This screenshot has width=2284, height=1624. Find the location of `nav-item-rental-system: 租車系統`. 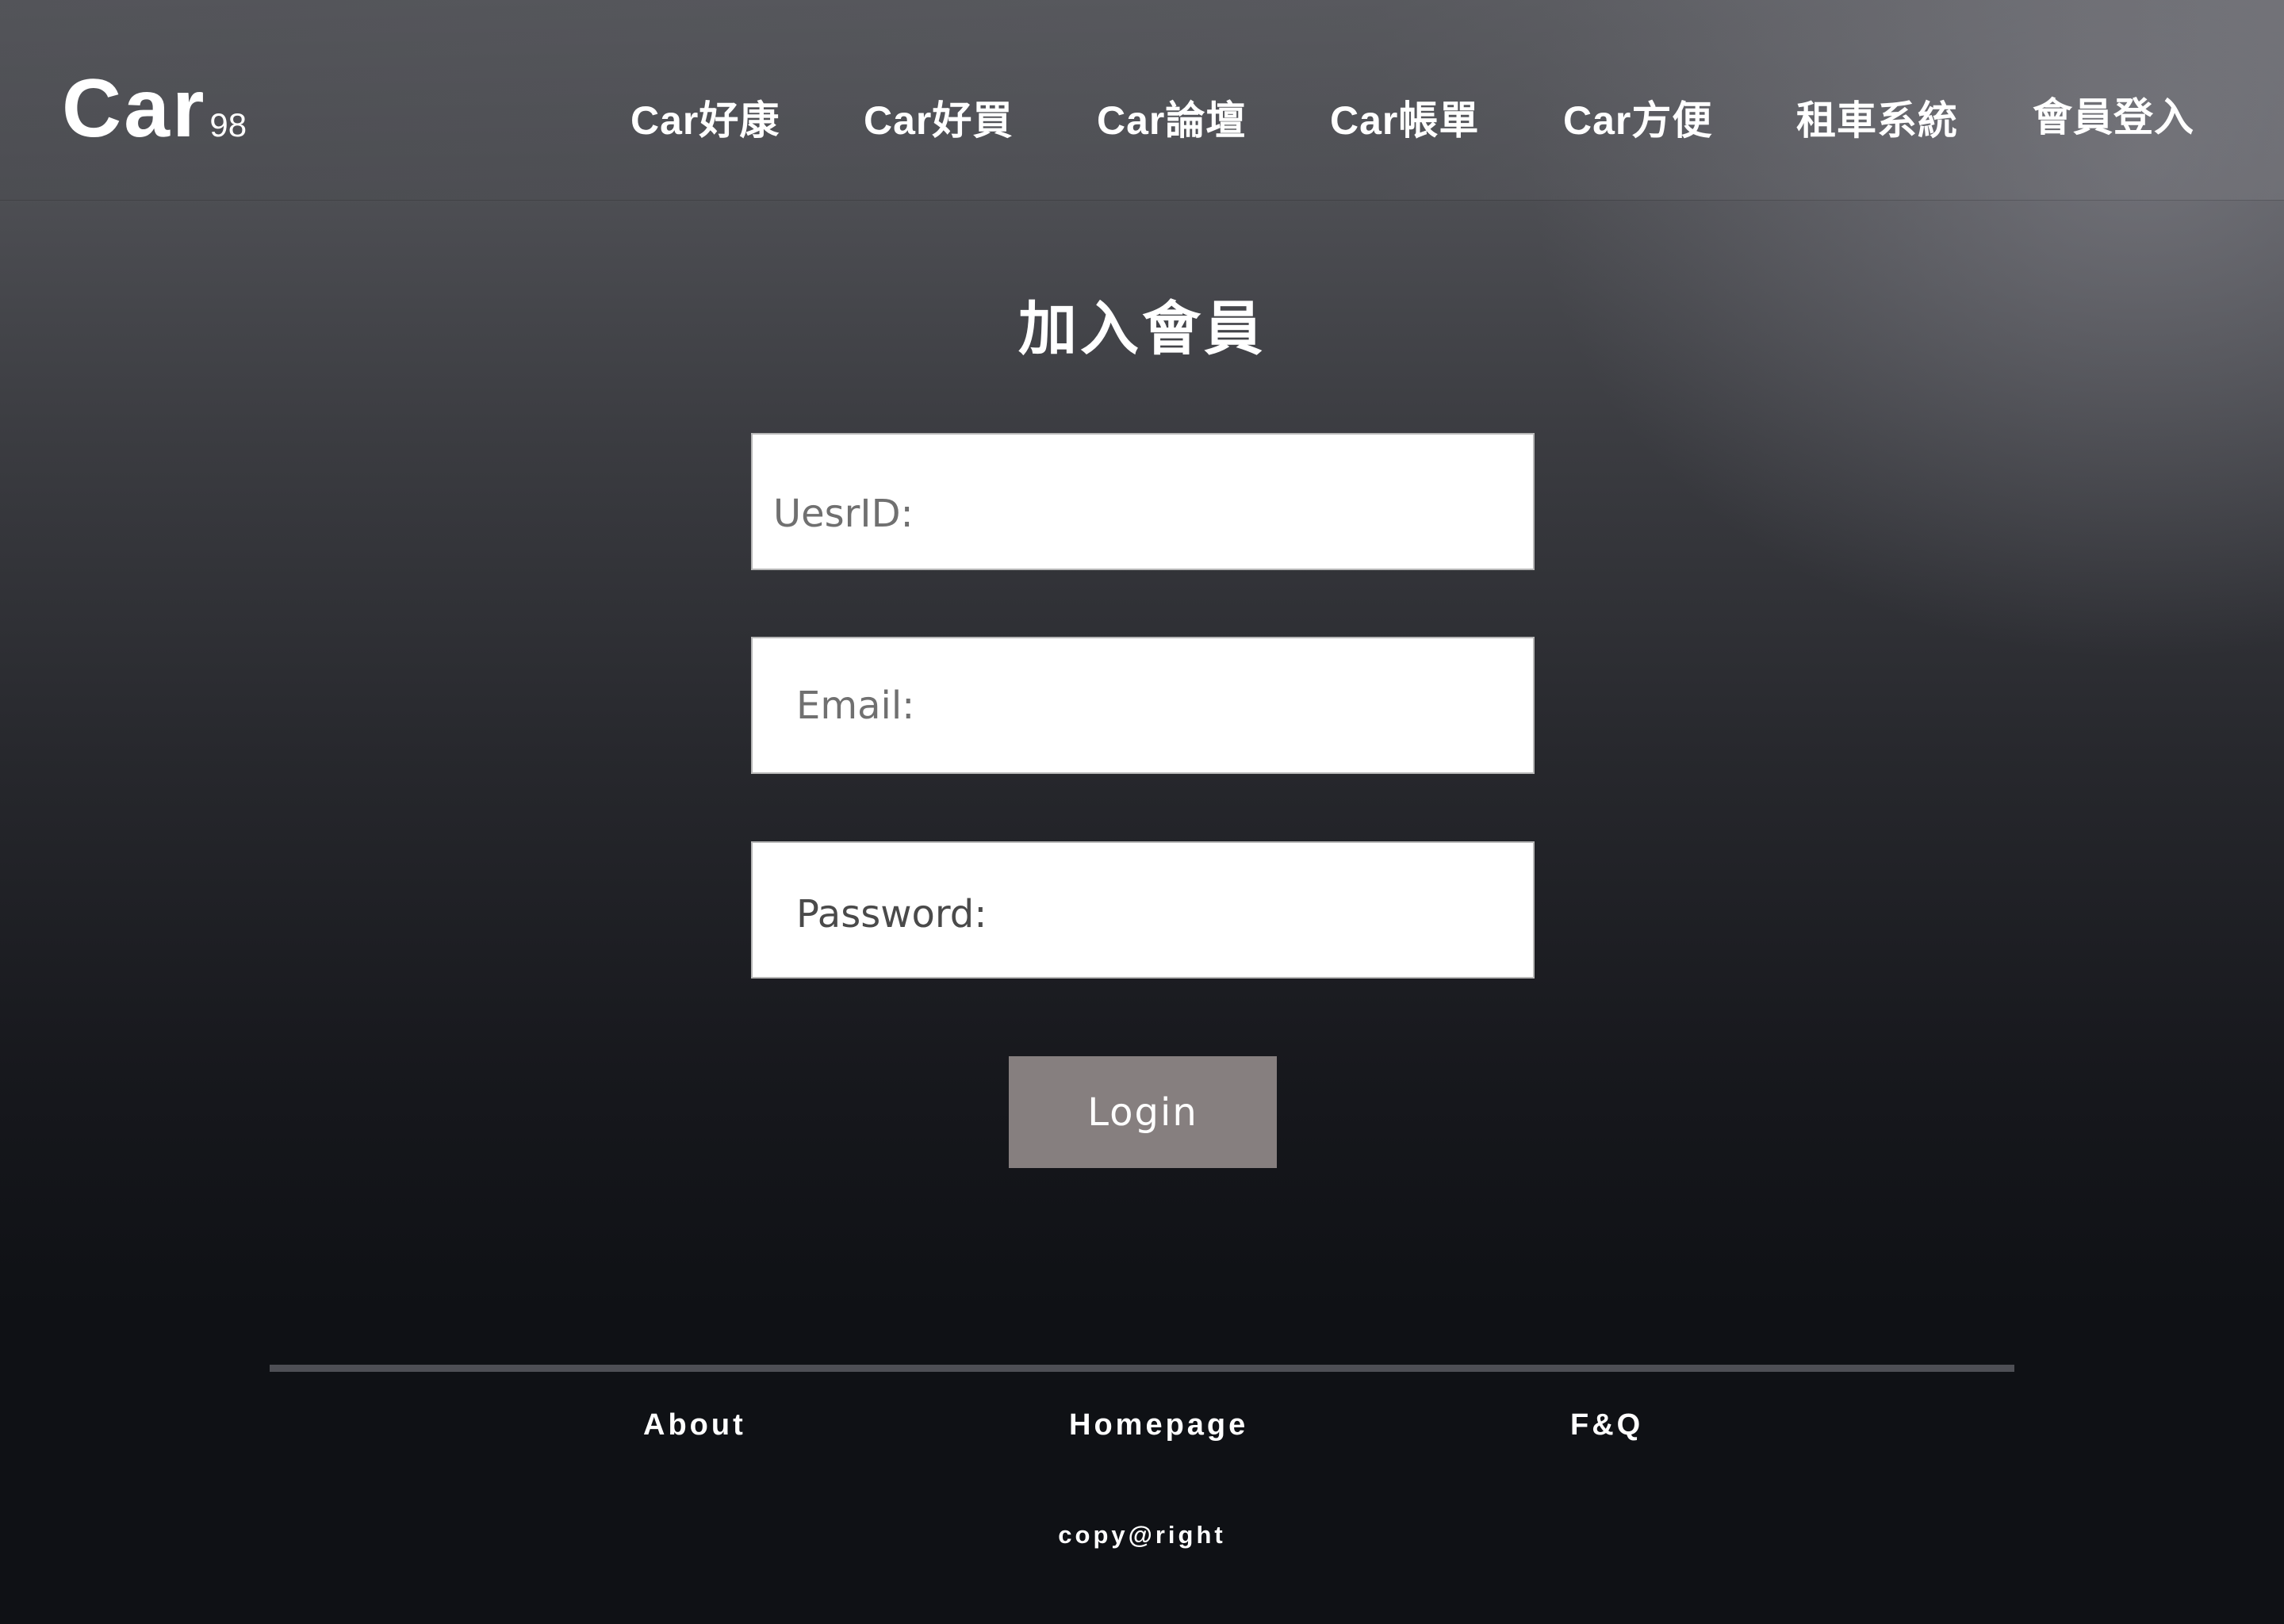

nav-item-rental-system: 租車系統 is located at coordinates (1877, 117).